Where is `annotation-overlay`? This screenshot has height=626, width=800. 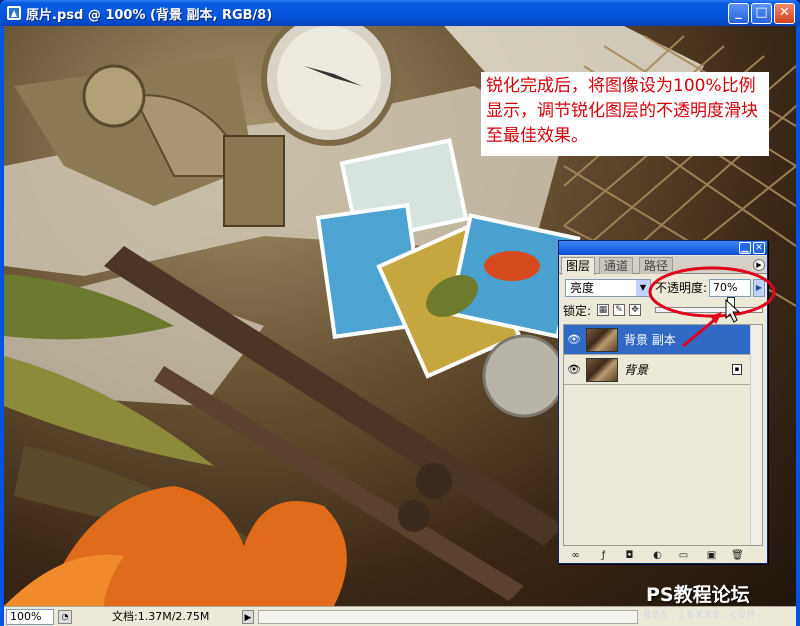 annotation-overlay is located at coordinates (712, 307).